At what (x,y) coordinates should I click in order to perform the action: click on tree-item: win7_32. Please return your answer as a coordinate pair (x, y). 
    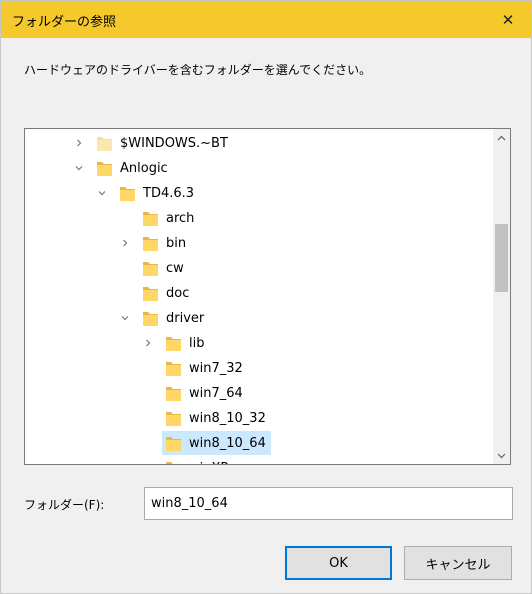
    Looking at the image, I should click on (255, 368).